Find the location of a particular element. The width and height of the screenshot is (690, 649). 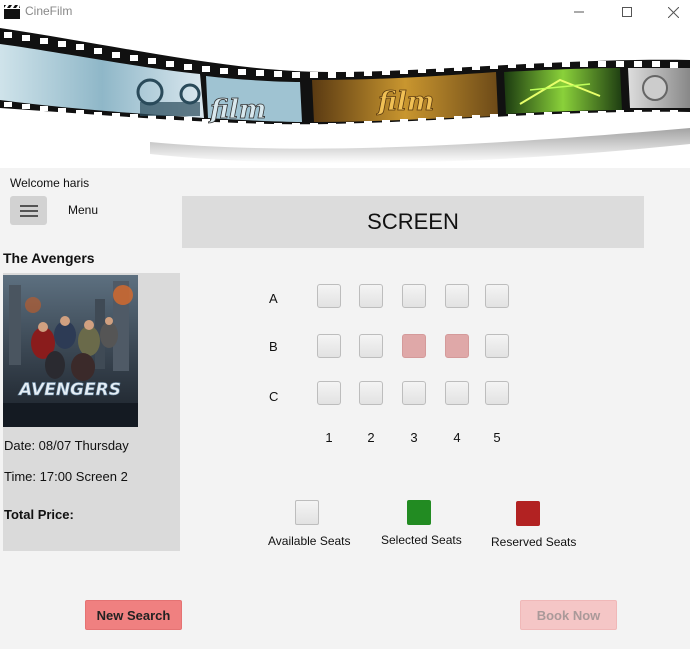

legend-available-label: Available Seats is located at coordinates (309, 541).